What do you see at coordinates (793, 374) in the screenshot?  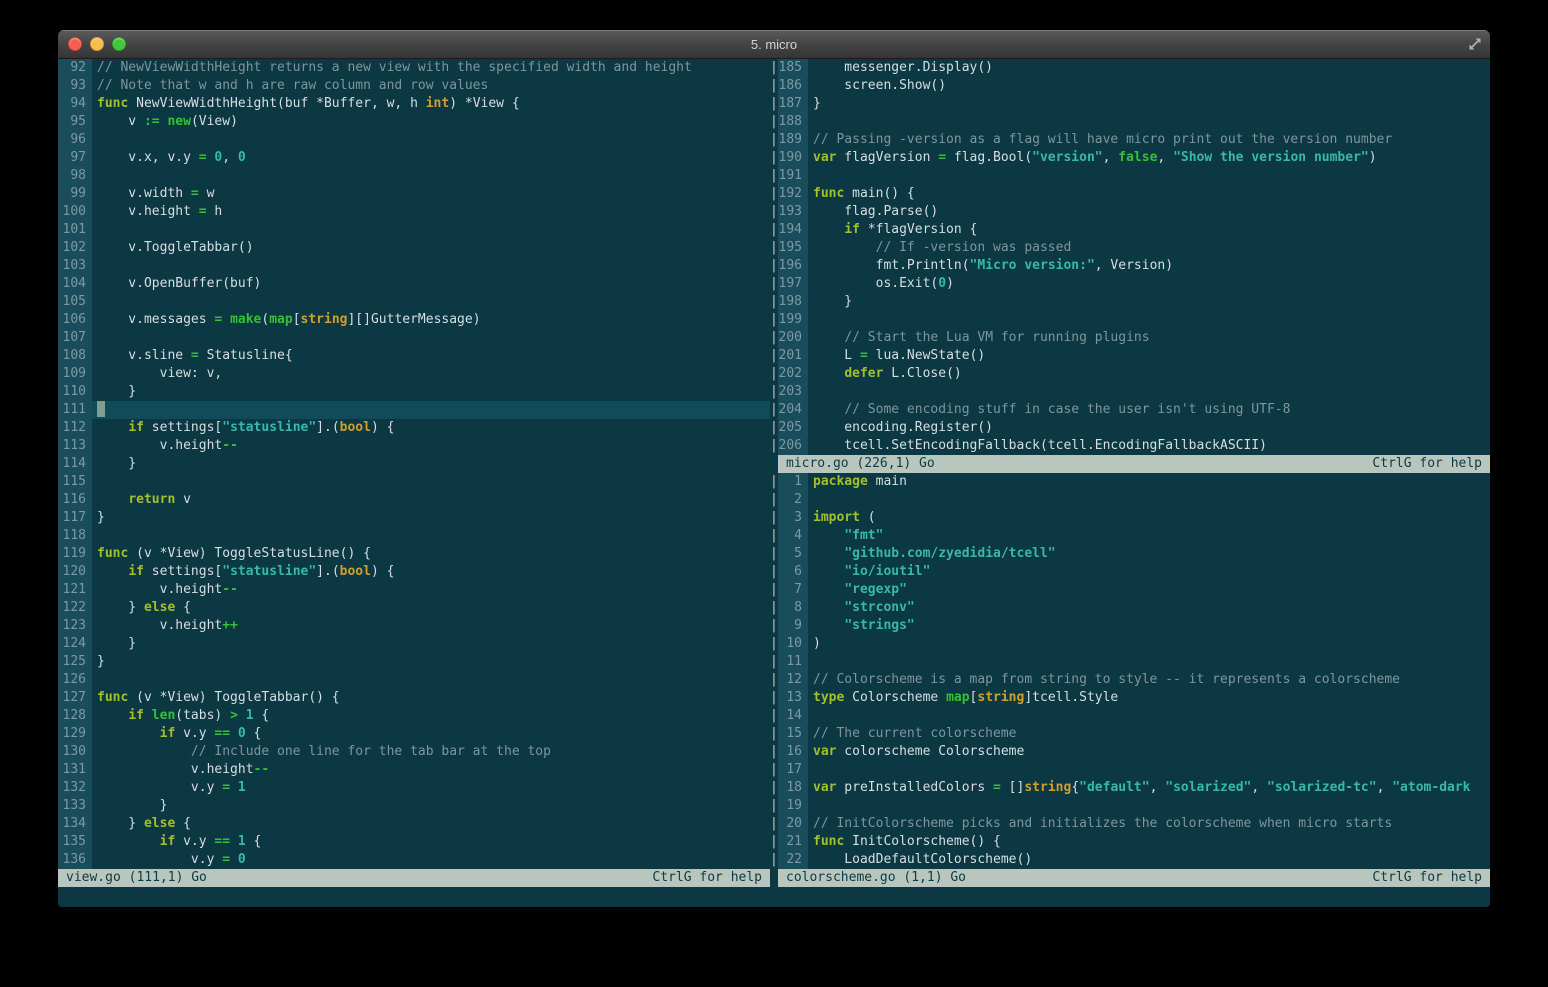 I see `line-number: 202` at bounding box center [793, 374].